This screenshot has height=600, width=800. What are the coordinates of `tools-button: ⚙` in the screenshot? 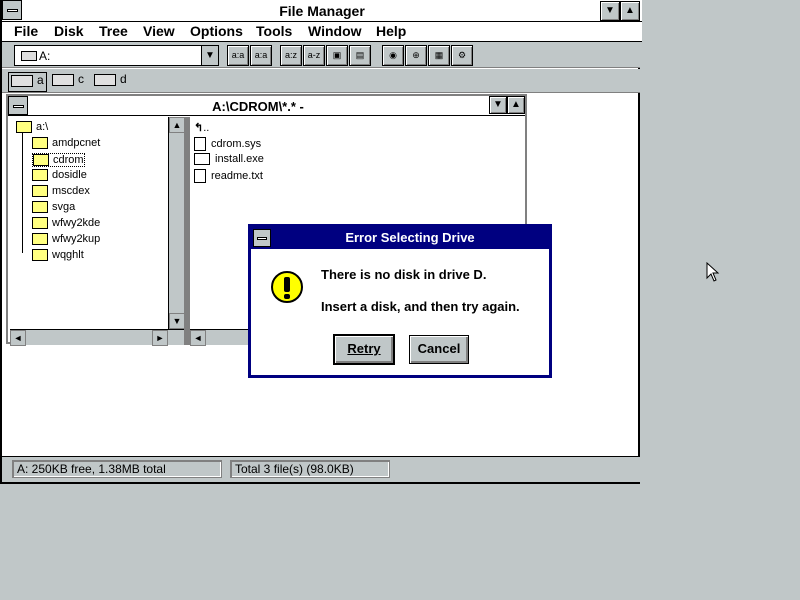 It's located at (462, 55).